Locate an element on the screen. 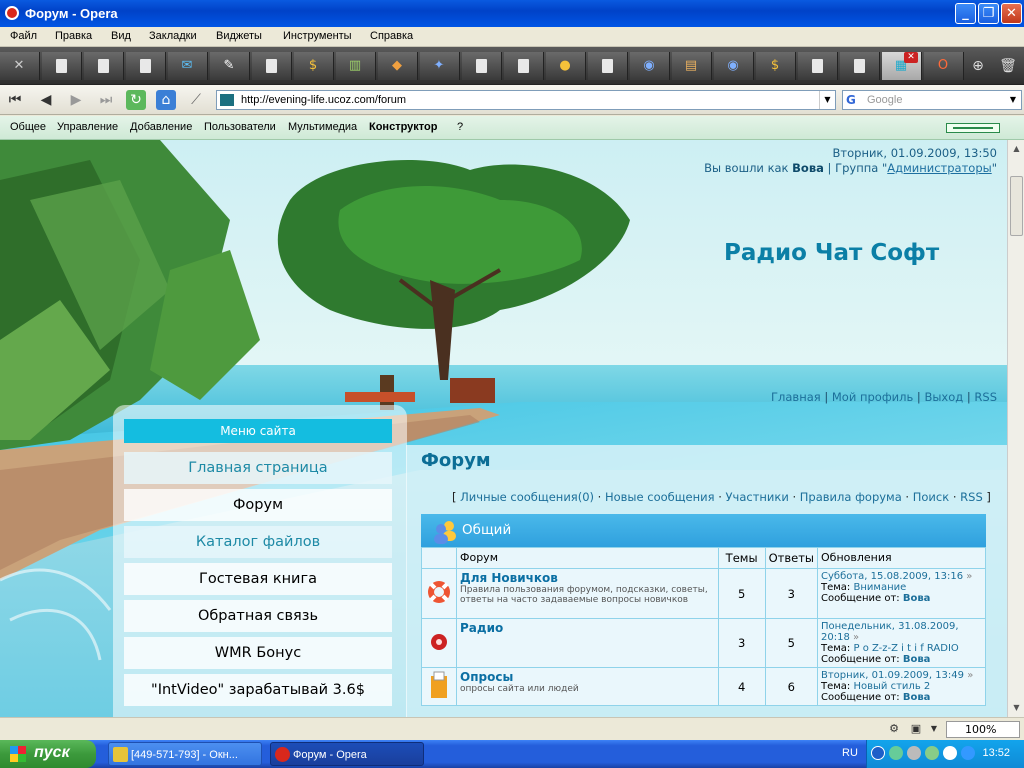  tray-expand-icon is located at coordinates (878, 753).